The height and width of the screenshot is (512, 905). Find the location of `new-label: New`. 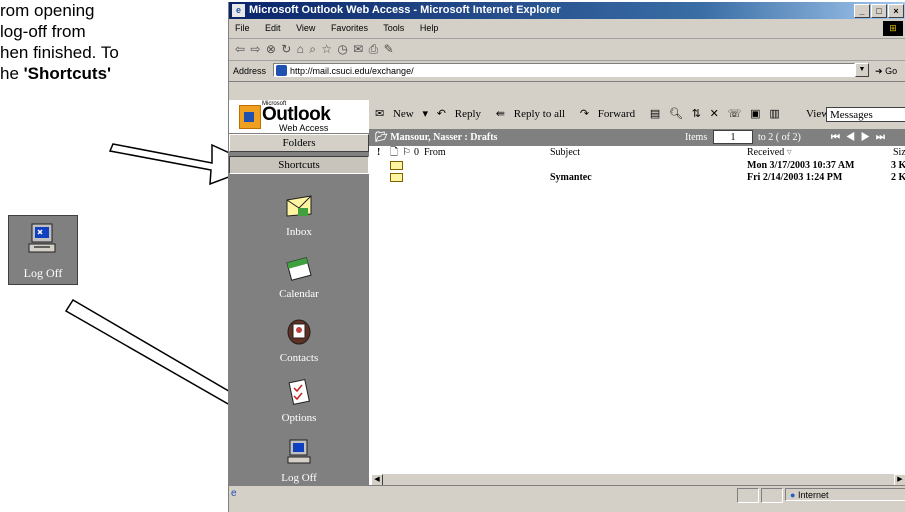

new-label: New is located at coordinates (403, 114).